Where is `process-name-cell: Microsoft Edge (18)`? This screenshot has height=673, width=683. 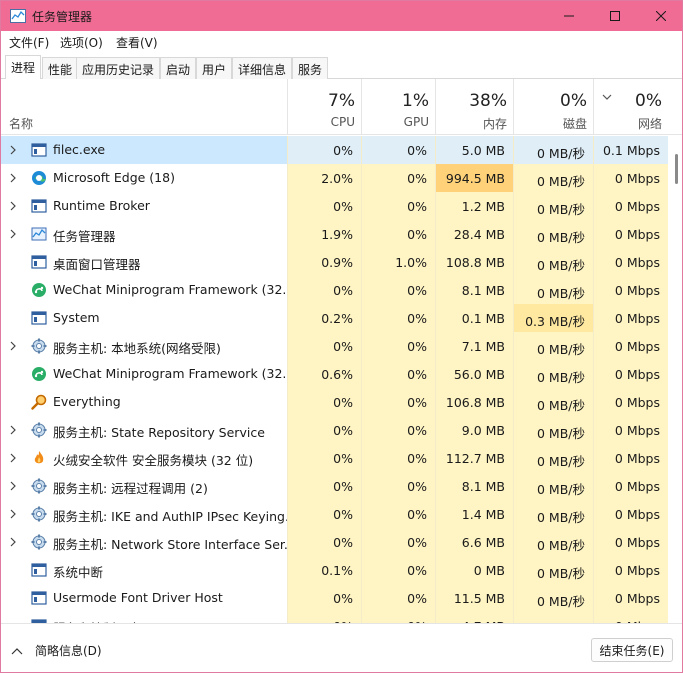 process-name-cell: Microsoft Edge (18) is located at coordinates (144, 178).